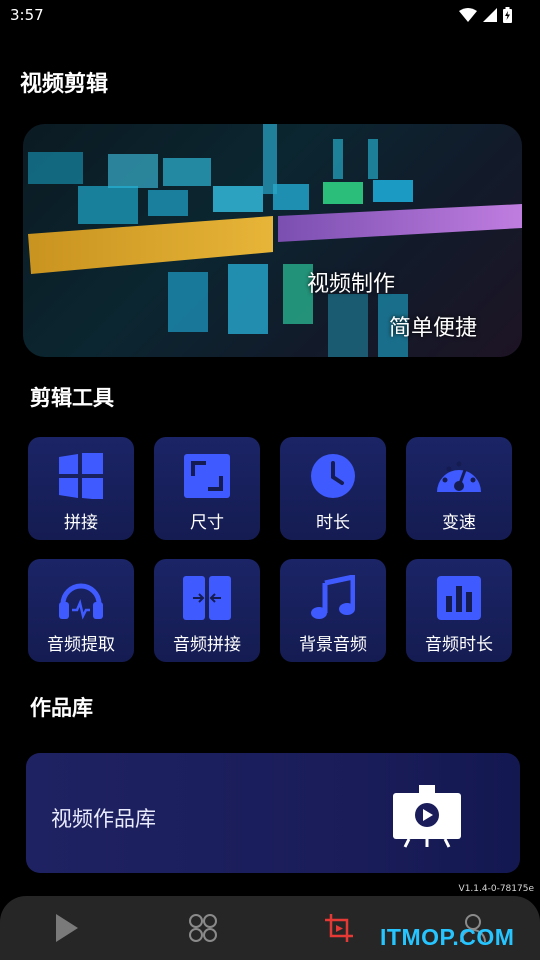  I want to click on play-icon, so click(67, 928).